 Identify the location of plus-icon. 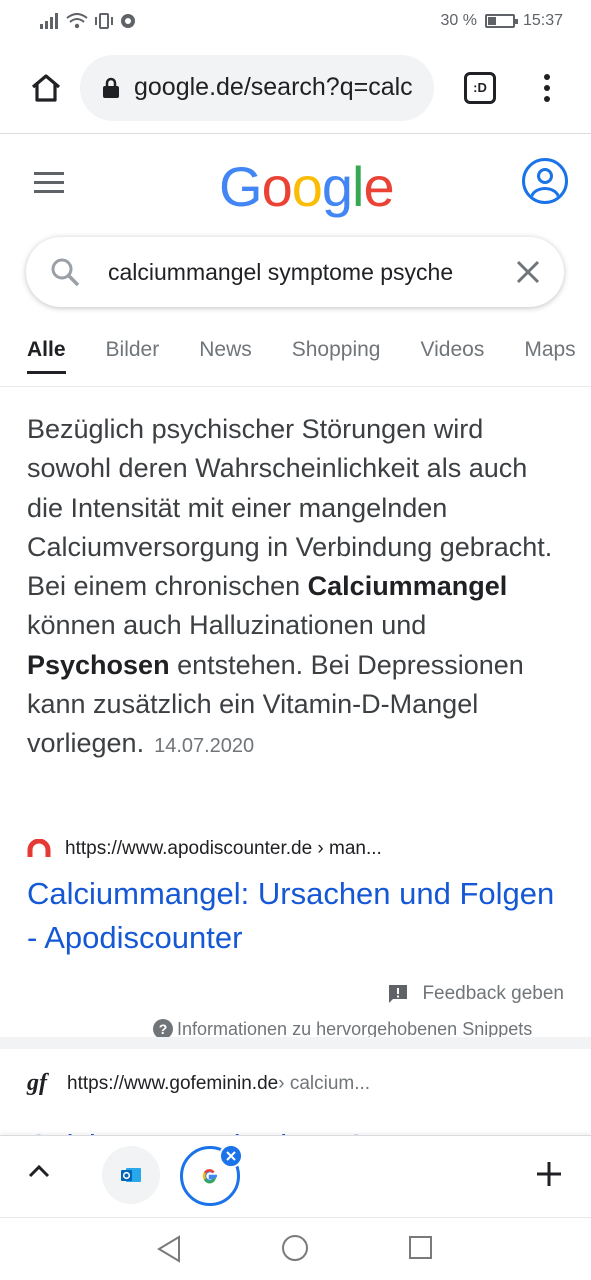
(549, 1174).